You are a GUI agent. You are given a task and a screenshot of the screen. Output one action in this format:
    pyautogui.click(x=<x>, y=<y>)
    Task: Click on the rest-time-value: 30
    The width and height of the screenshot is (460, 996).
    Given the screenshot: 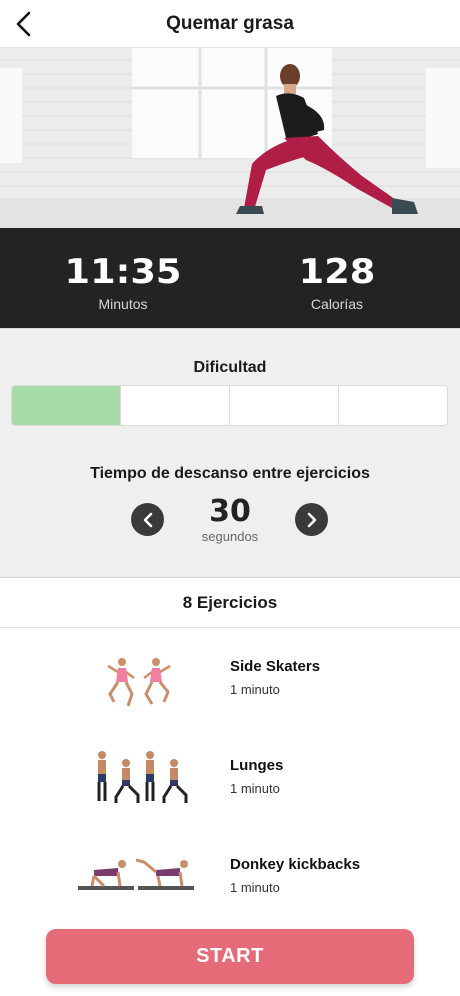 What is the action you would take?
    pyautogui.click(x=230, y=511)
    